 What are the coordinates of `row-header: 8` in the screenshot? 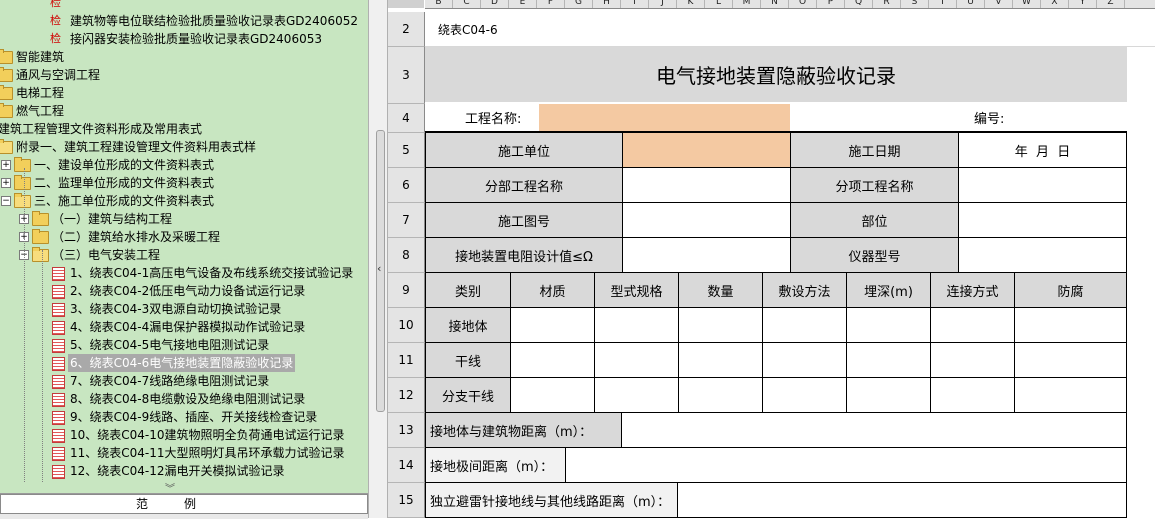 It's located at (406, 255).